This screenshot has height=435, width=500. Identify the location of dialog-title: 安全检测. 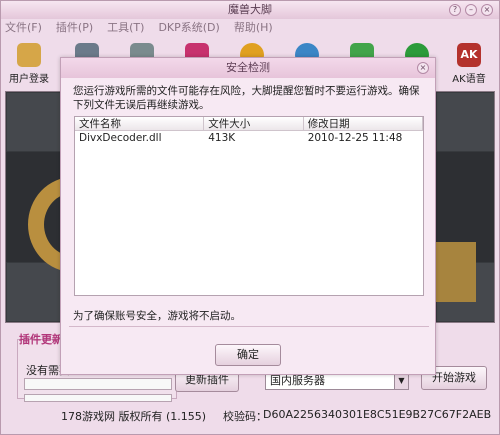
(248, 68).